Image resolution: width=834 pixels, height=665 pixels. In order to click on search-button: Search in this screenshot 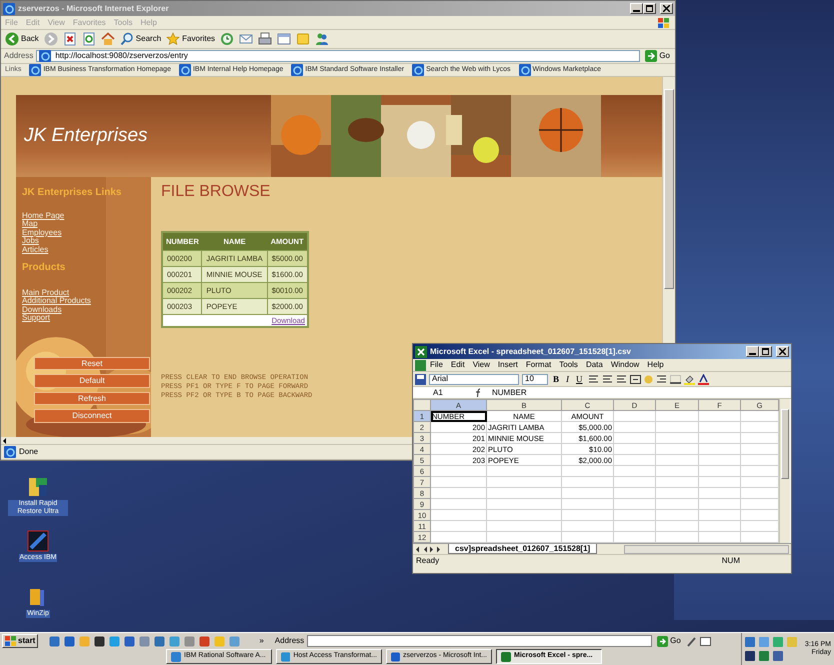, I will do `click(141, 39)`.